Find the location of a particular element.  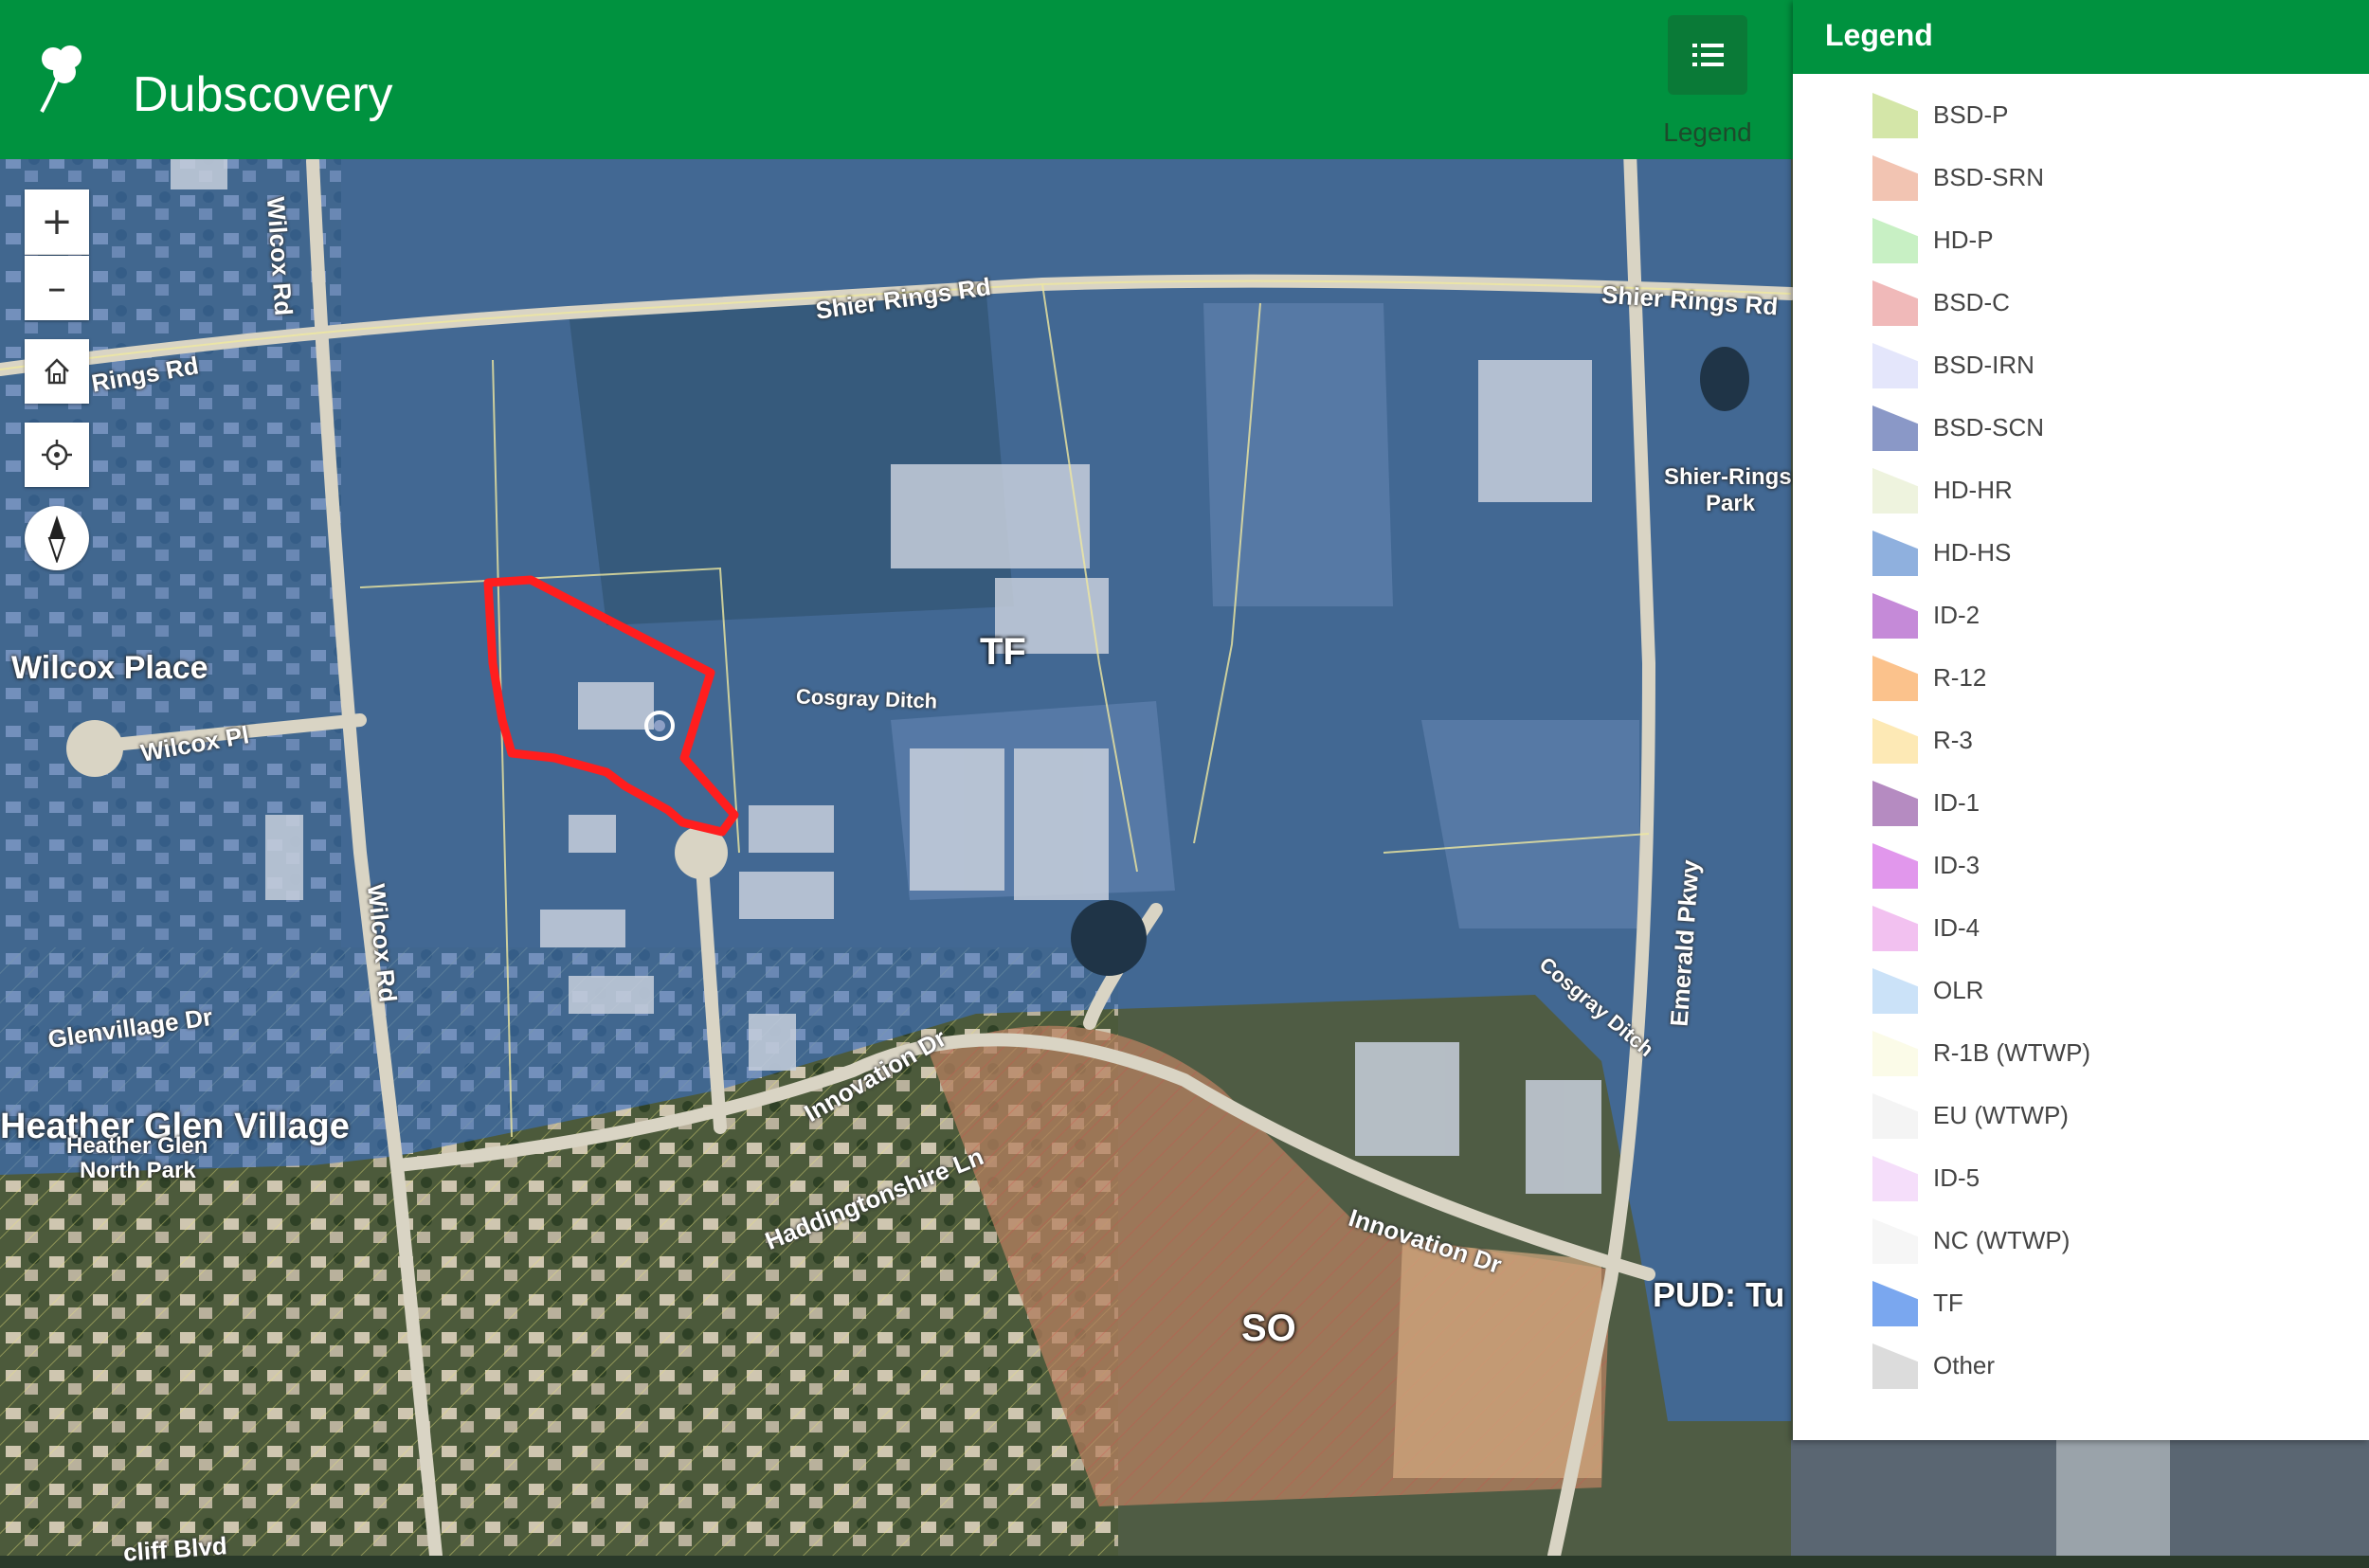

legend-label: R-1B (WTWP) is located at coordinates (2012, 1052).